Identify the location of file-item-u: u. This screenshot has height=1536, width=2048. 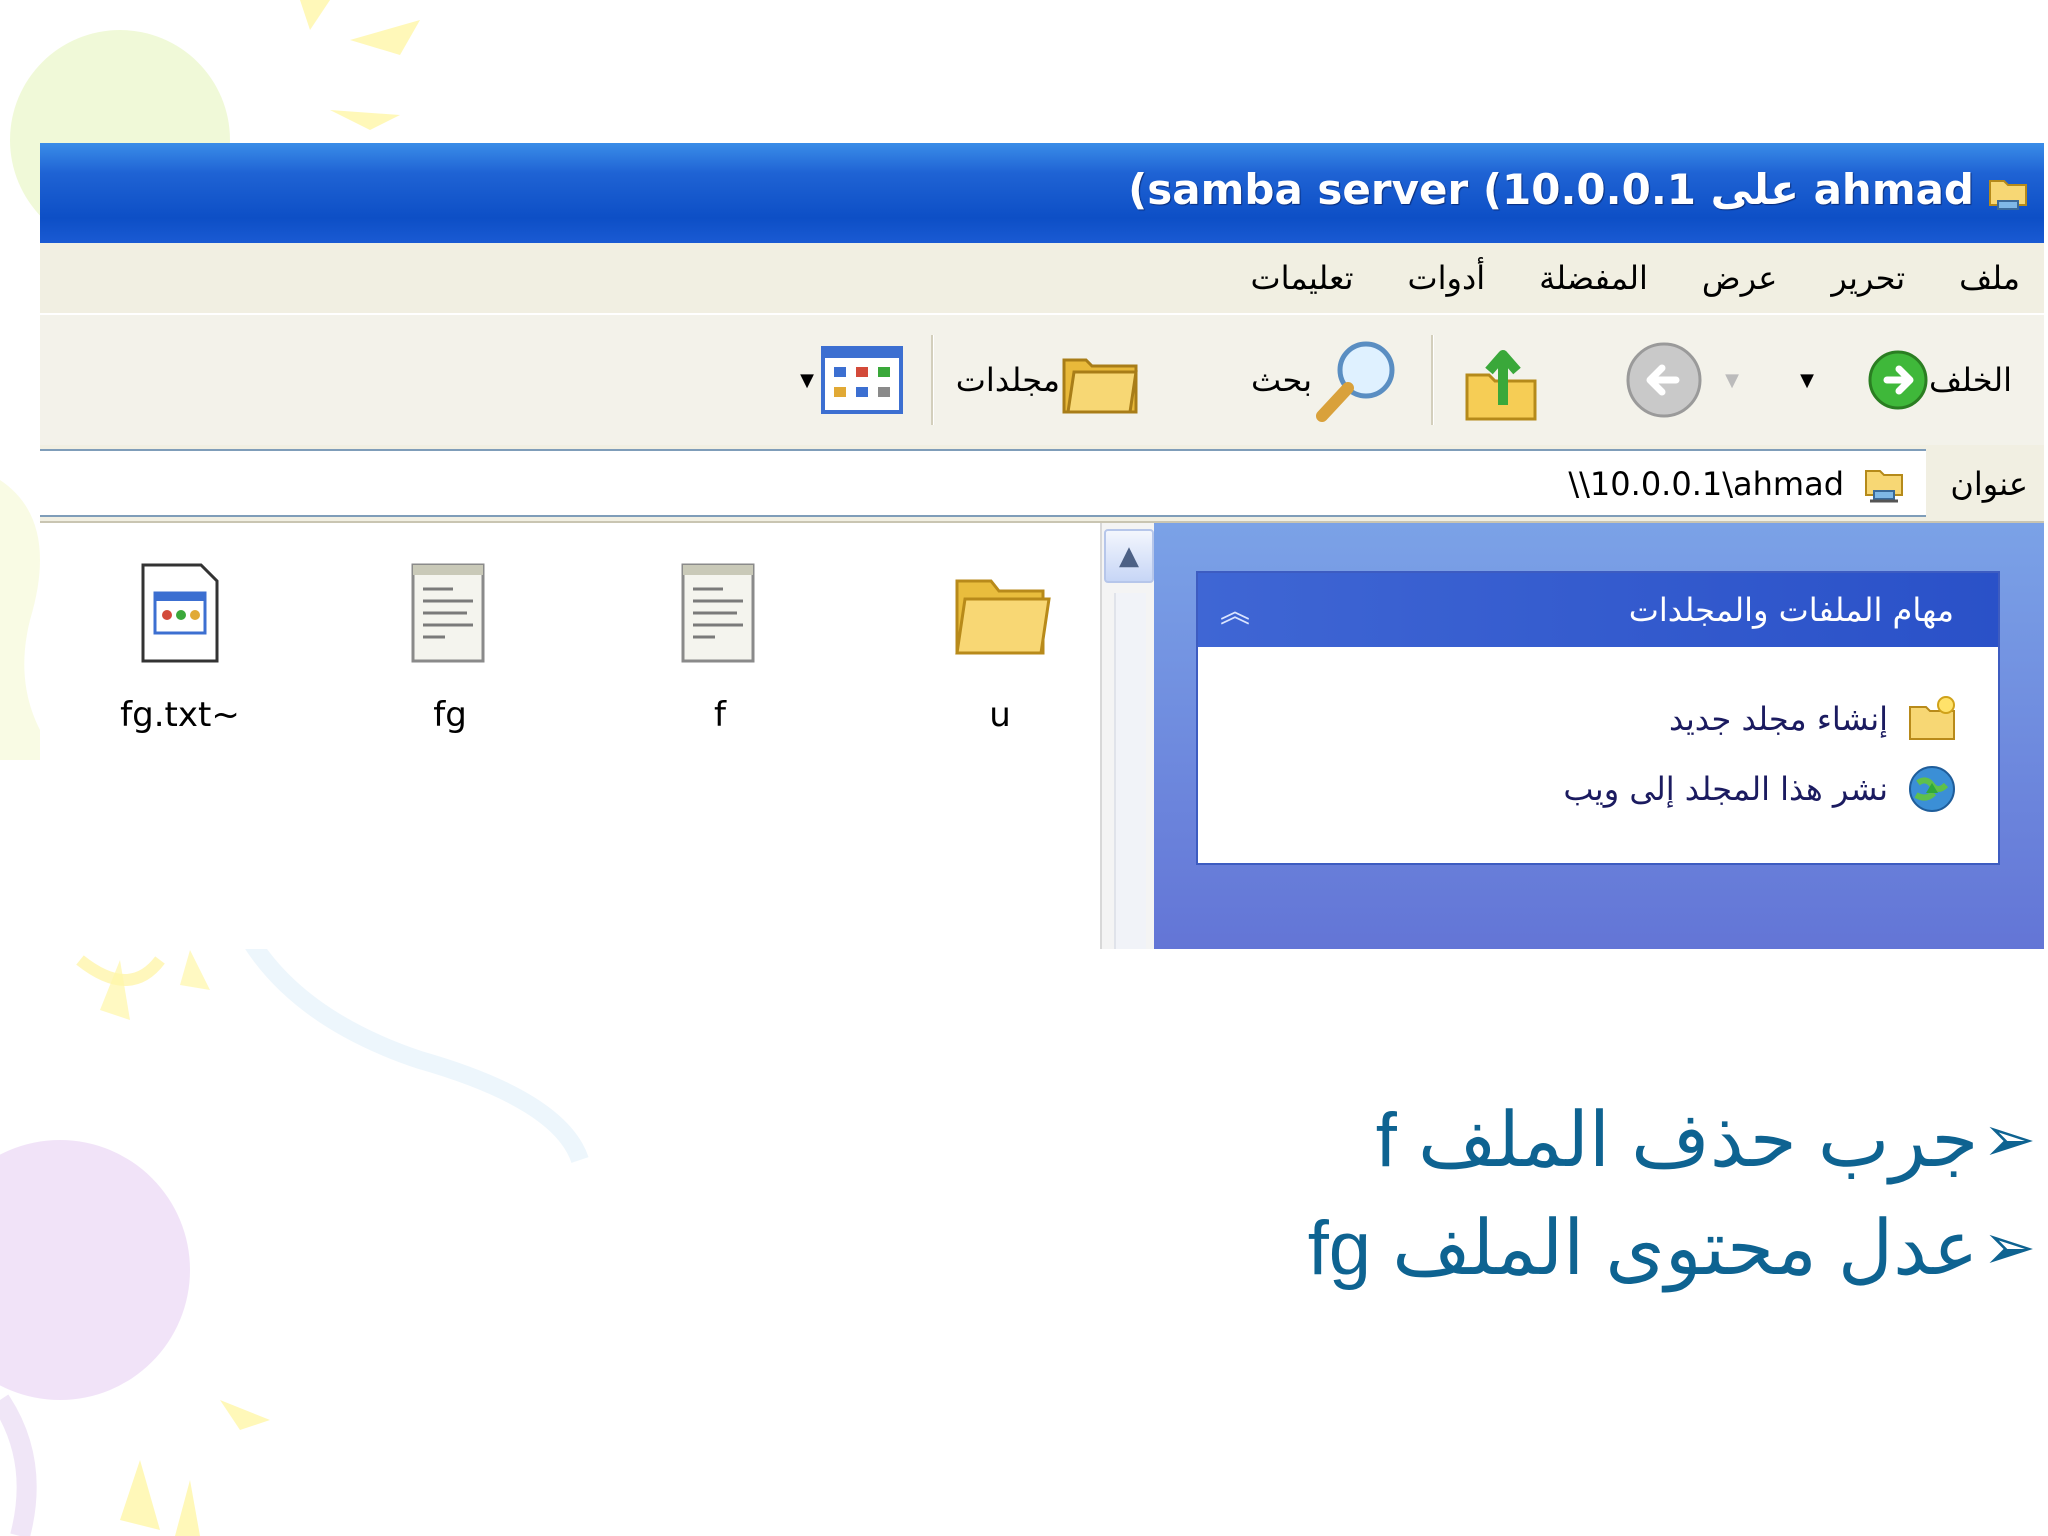
(1000, 658).